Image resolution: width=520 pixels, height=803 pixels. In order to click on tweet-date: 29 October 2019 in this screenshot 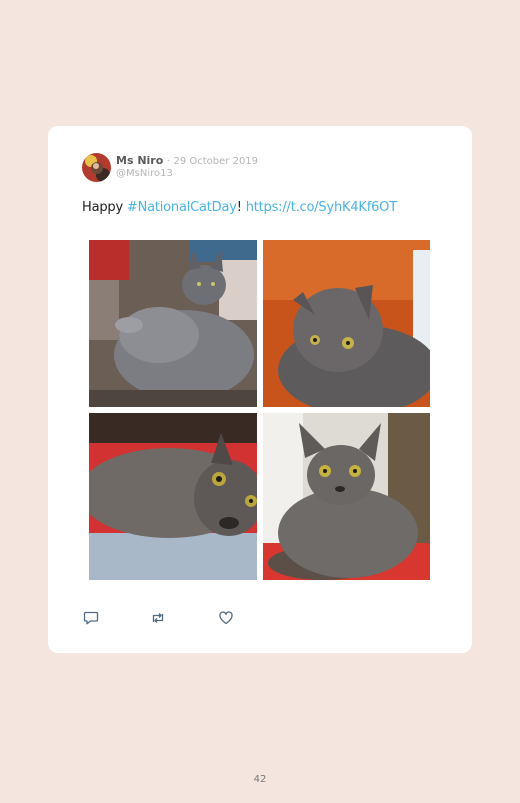, I will do `click(215, 161)`.